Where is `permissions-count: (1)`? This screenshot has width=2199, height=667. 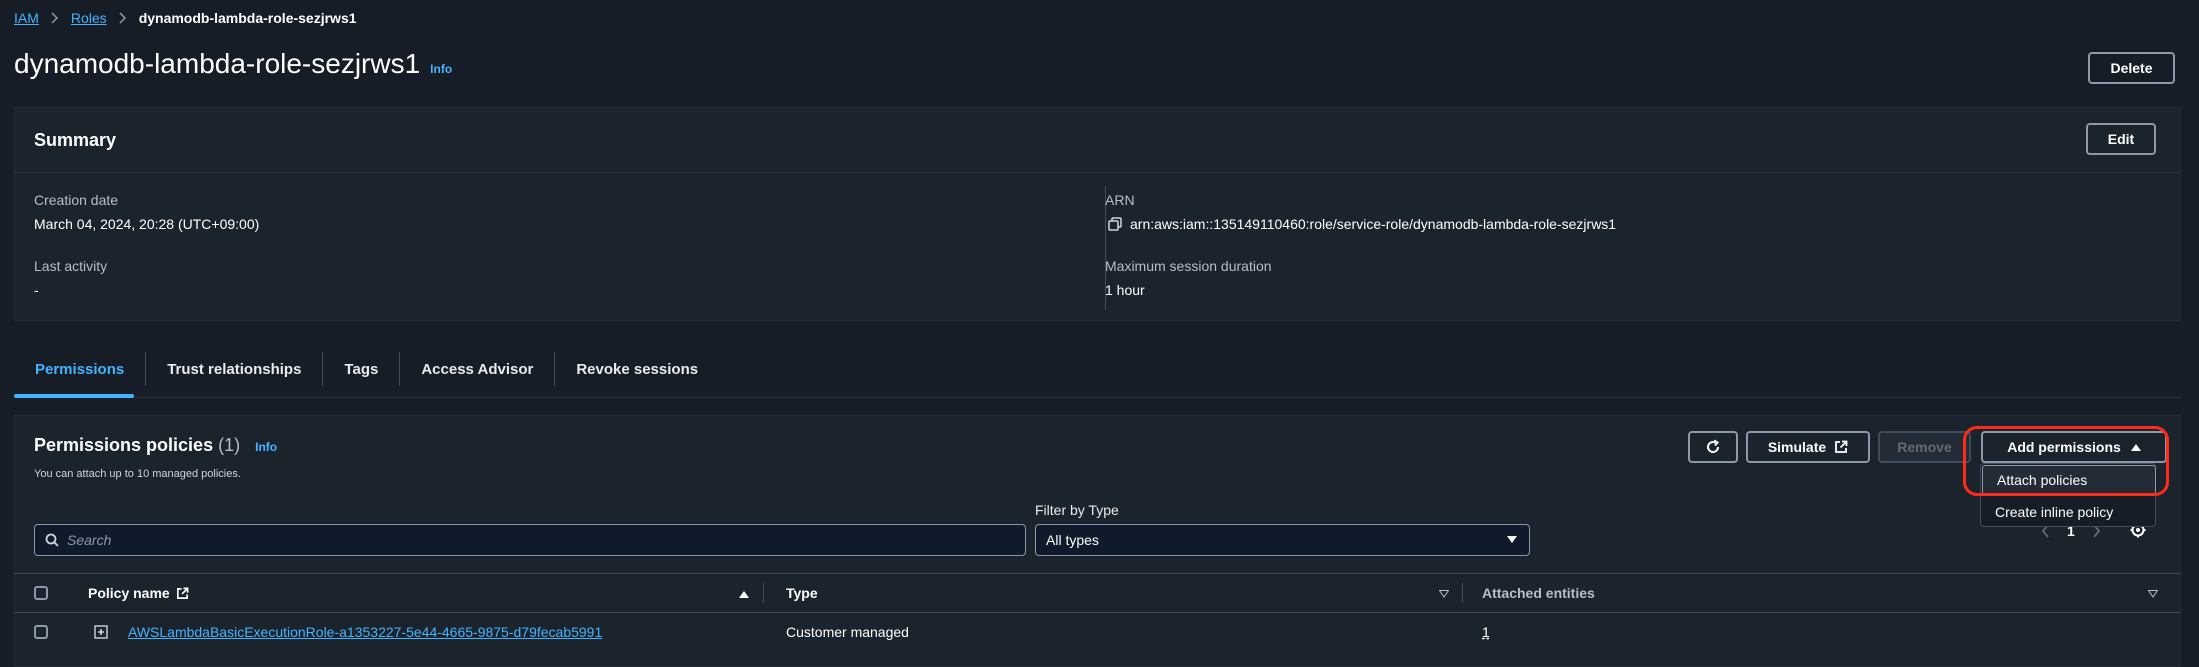 permissions-count: (1) is located at coordinates (229, 445).